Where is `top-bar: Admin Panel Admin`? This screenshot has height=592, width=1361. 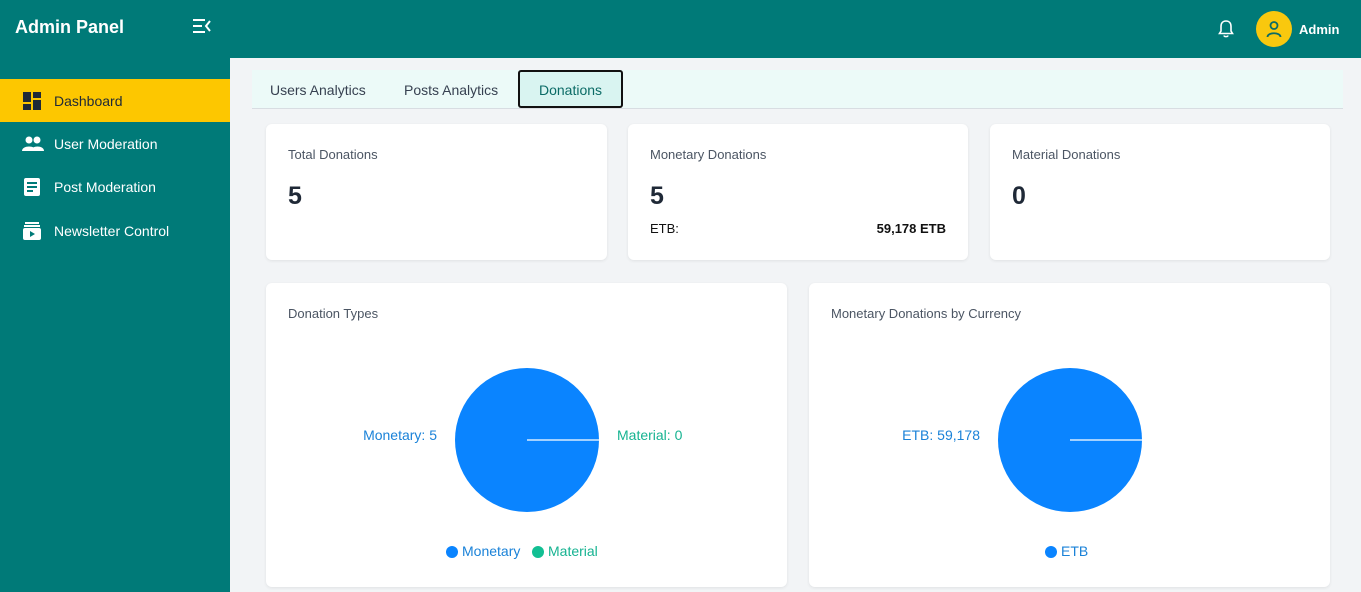
top-bar: Admin Panel Admin is located at coordinates (680, 29).